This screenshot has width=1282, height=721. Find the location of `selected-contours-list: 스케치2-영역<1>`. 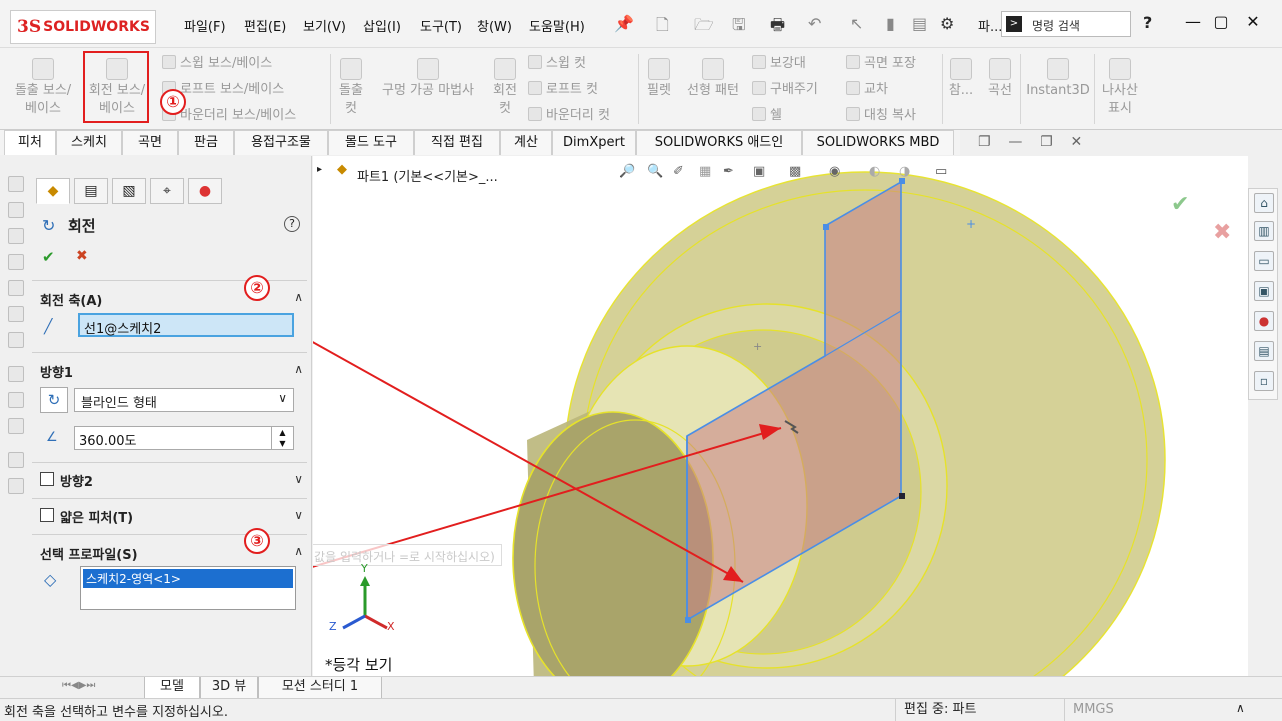

selected-contours-list: 스케치2-영역<1> is located at coordinates (188, 588).